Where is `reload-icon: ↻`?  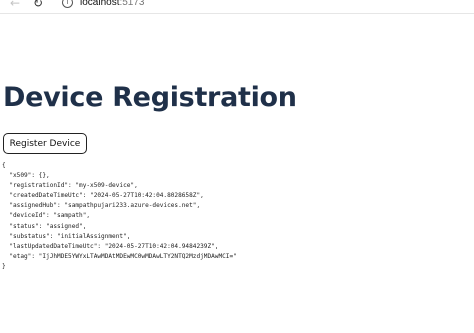
reload-icon: ↻ is located at coordinates (38, 5).